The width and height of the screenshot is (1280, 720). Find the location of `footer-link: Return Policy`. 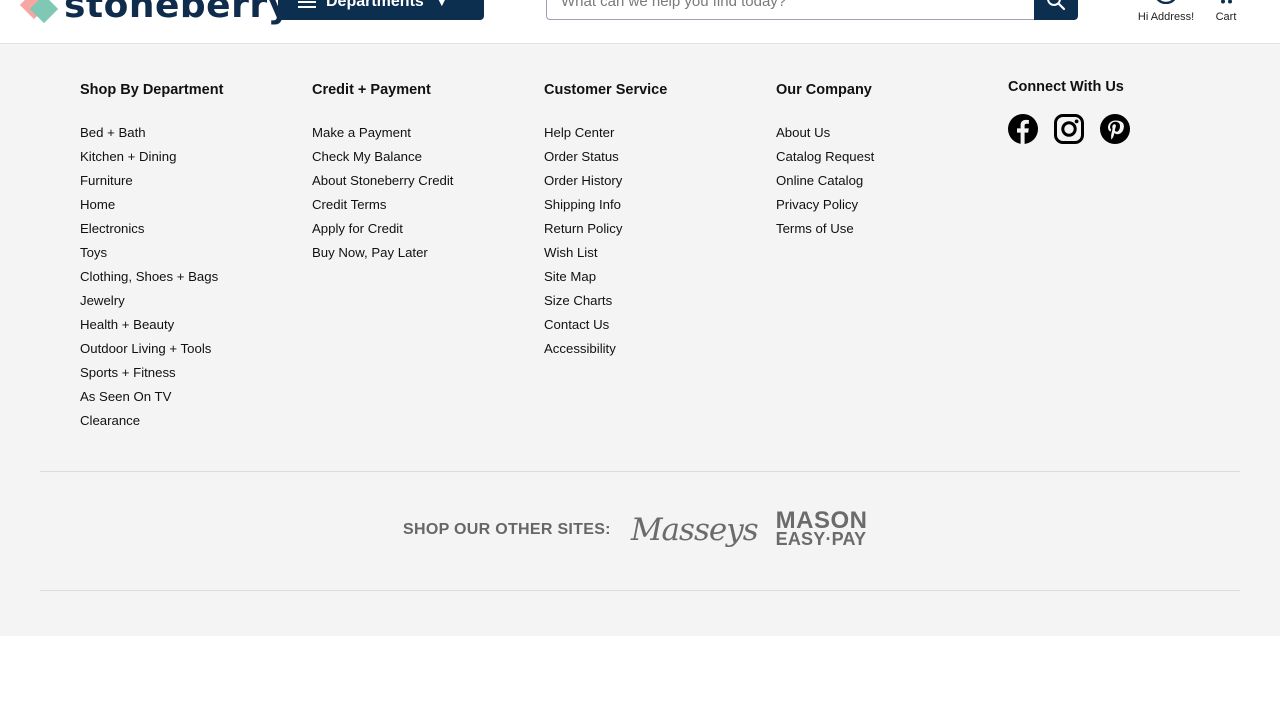

footer-link: Return Policy is located at coordinates (583, 228).